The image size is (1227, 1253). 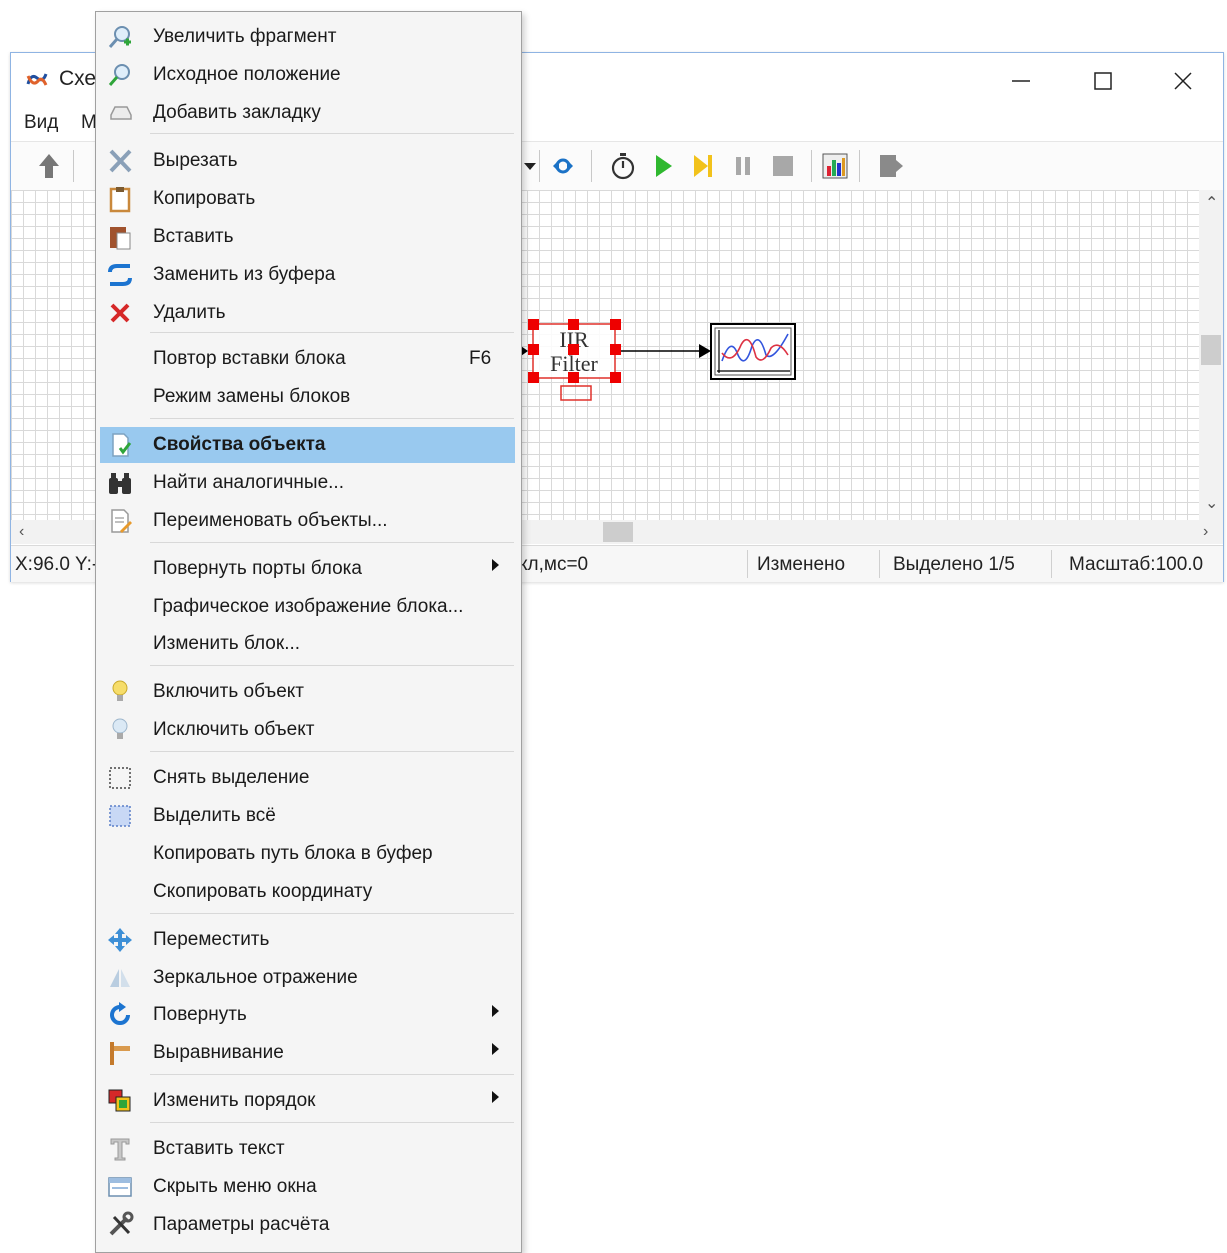 I want to click on replace-icon, so click(x=120, y=275).